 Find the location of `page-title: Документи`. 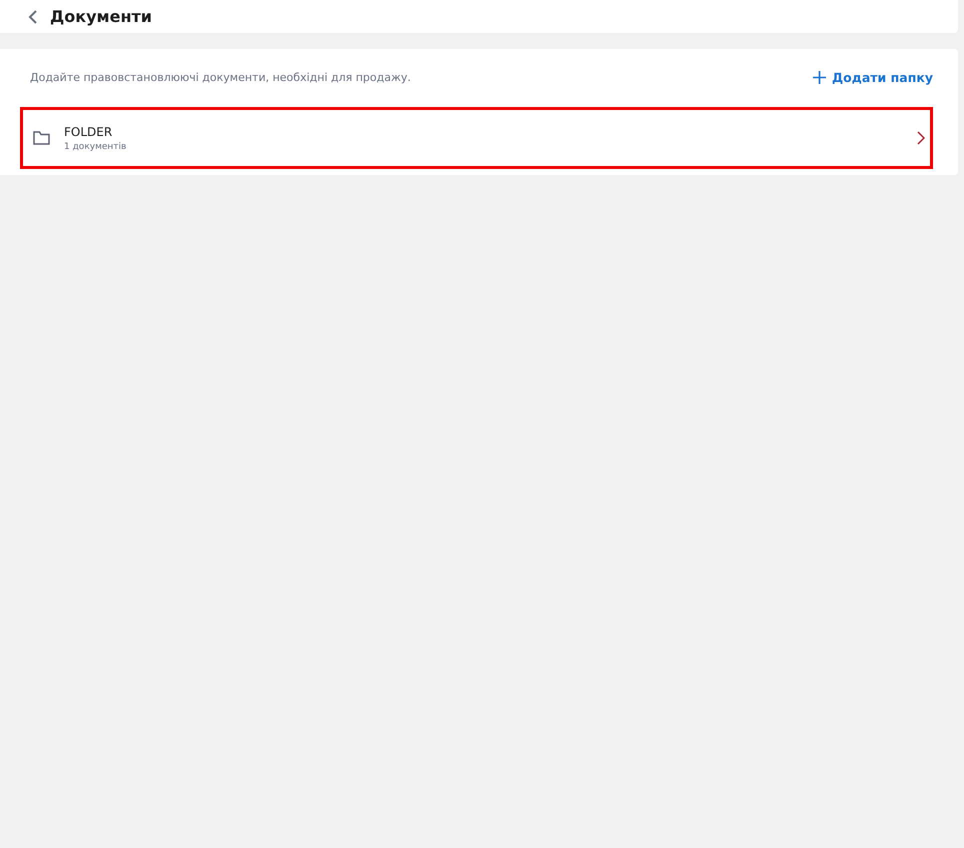

page-title: Документи is located at coordinates (101, 16).